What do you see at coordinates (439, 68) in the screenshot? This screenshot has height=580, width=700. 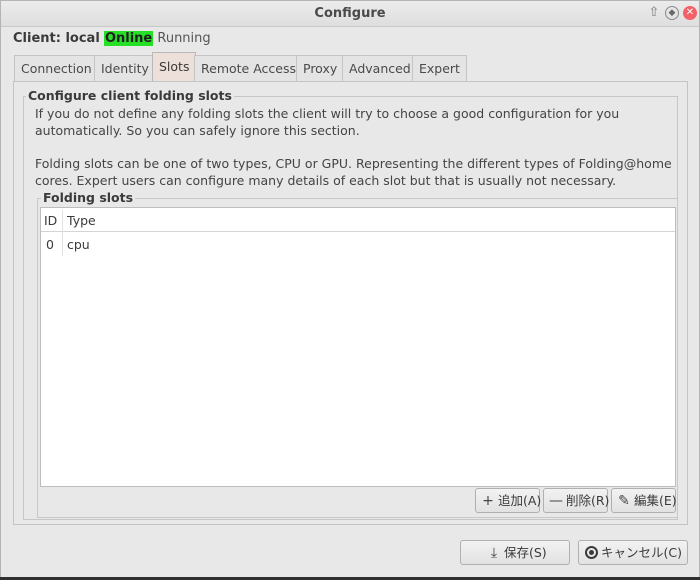 I see `tab-expert: Expert` at bounding box center [439, 68].